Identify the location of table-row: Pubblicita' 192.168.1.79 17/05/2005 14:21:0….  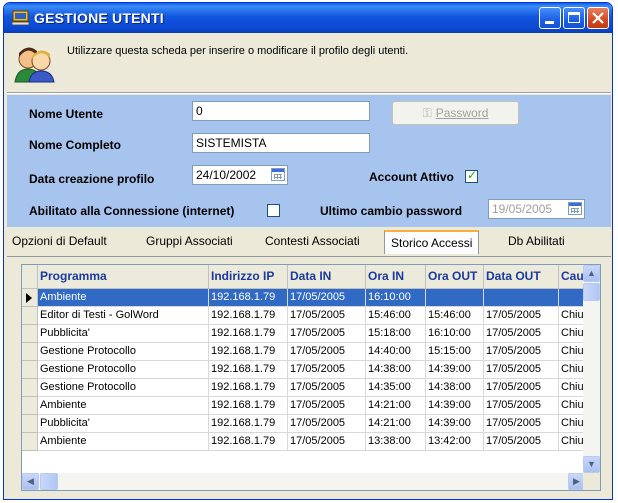
(313, 424).